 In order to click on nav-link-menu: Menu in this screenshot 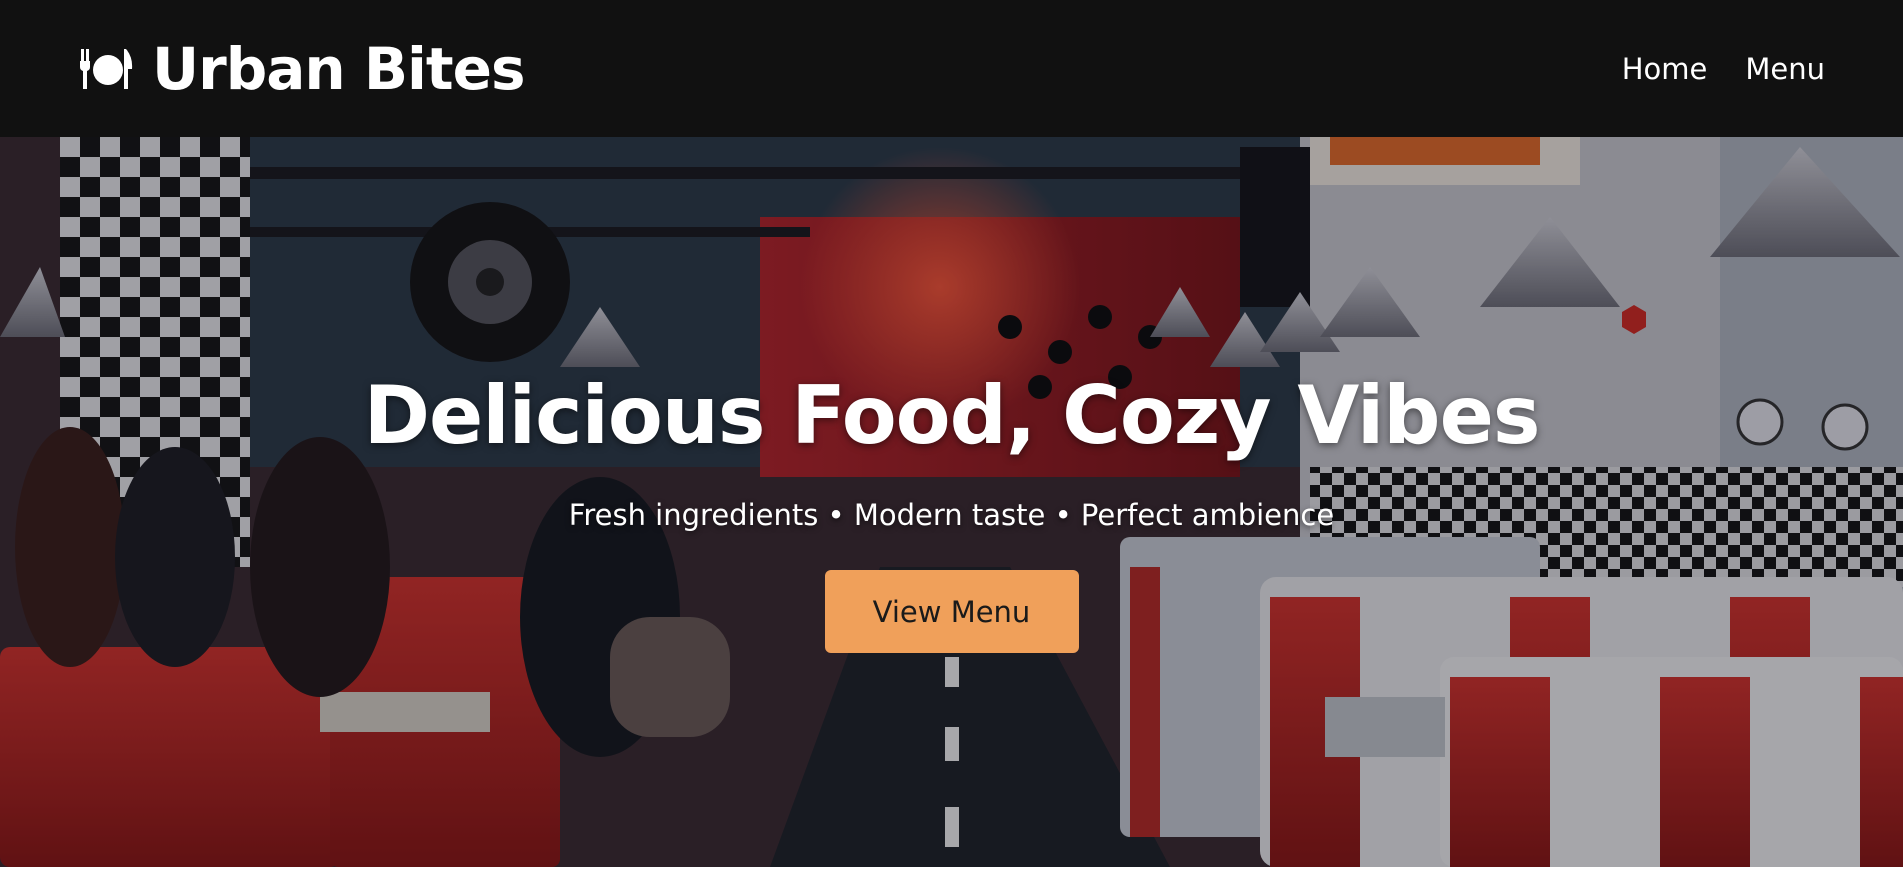, I will do `click(1785, 69)`.